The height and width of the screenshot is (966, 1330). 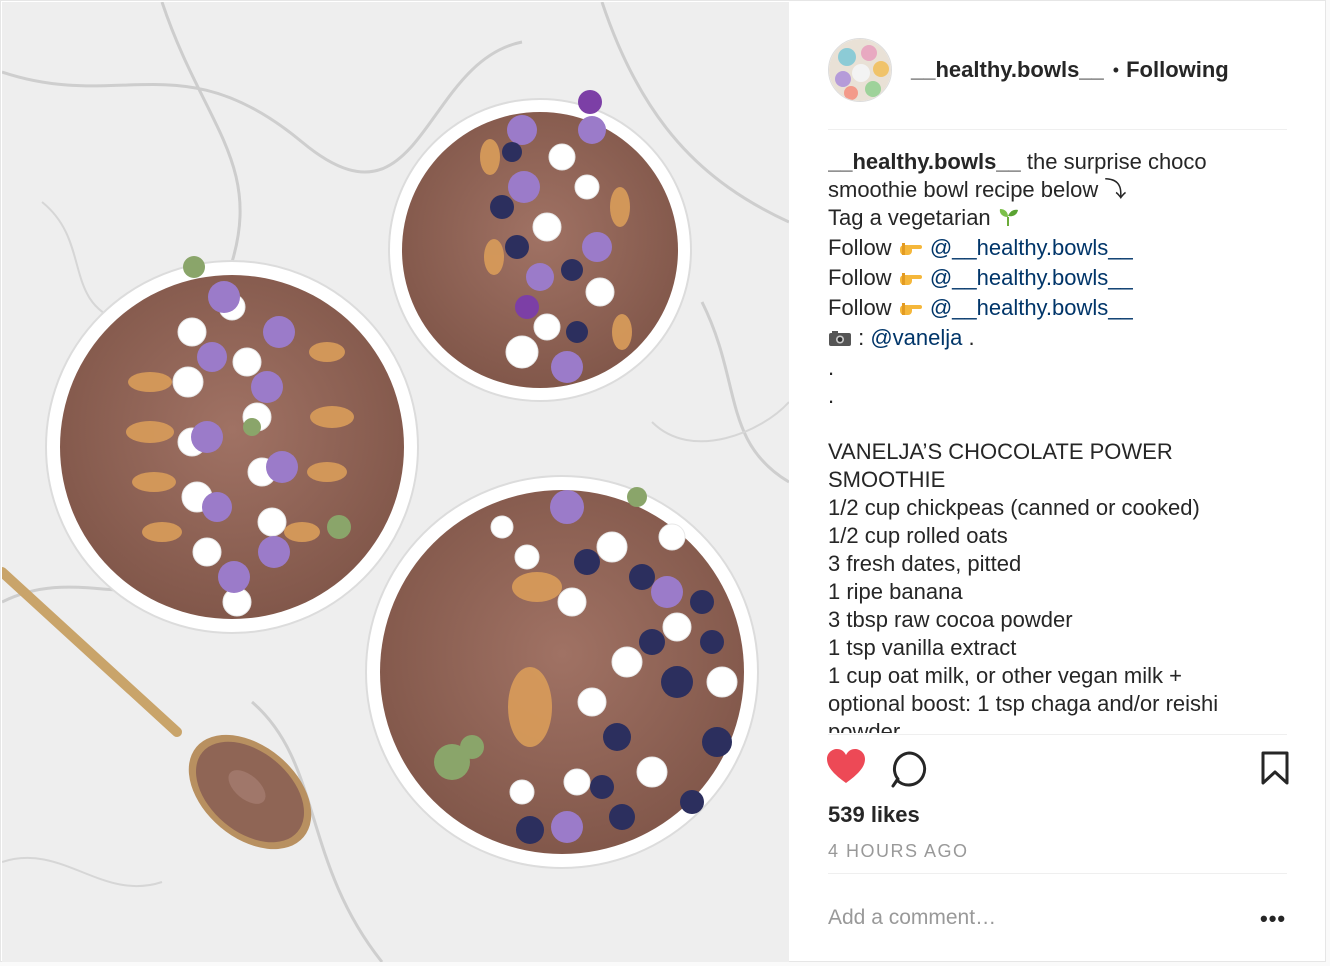 What do you see at coordinates (1275, 770) in the screenshot?
I see `bookmark-icon` at bounding box center [1275, 770].